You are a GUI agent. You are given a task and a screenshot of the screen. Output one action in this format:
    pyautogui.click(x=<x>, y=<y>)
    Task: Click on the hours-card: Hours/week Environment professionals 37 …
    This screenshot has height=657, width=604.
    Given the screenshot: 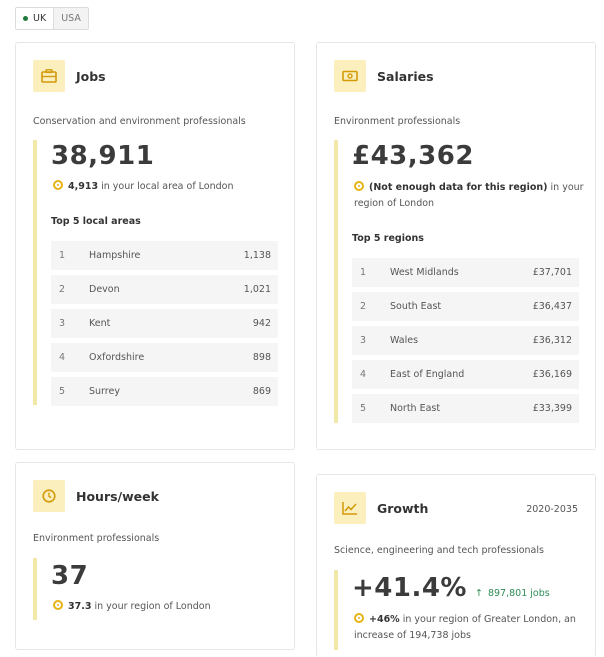 What is the action you would take?
    pyautogui.click(x=155, y=556)
    